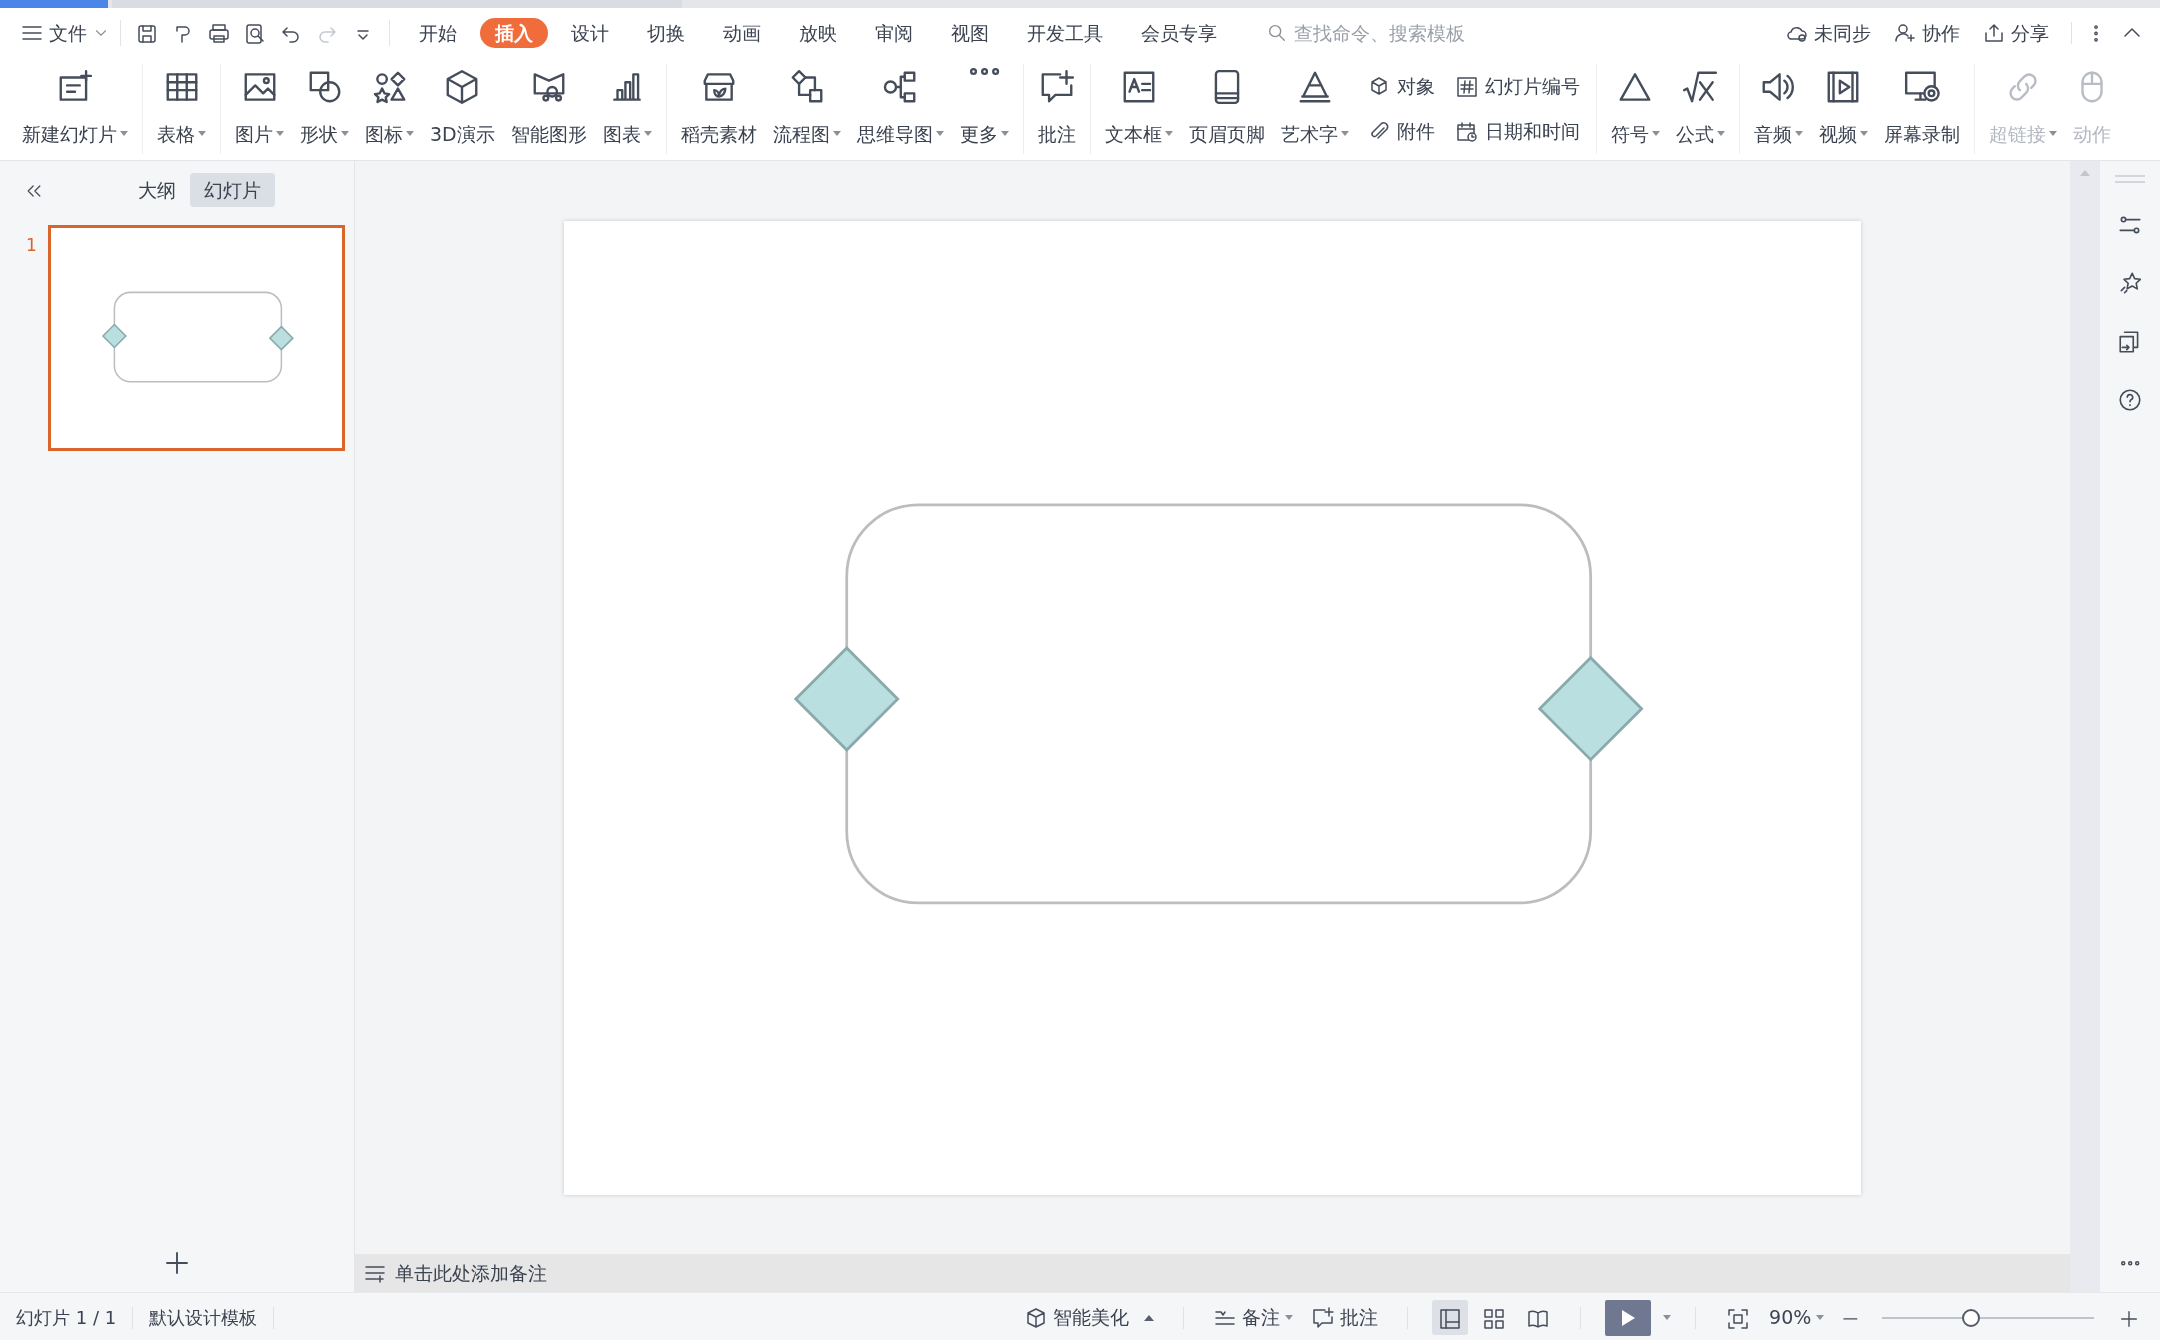 This screenshot has height=1340, width=2160. I want to click on handle-icon, so click(2130, 179).